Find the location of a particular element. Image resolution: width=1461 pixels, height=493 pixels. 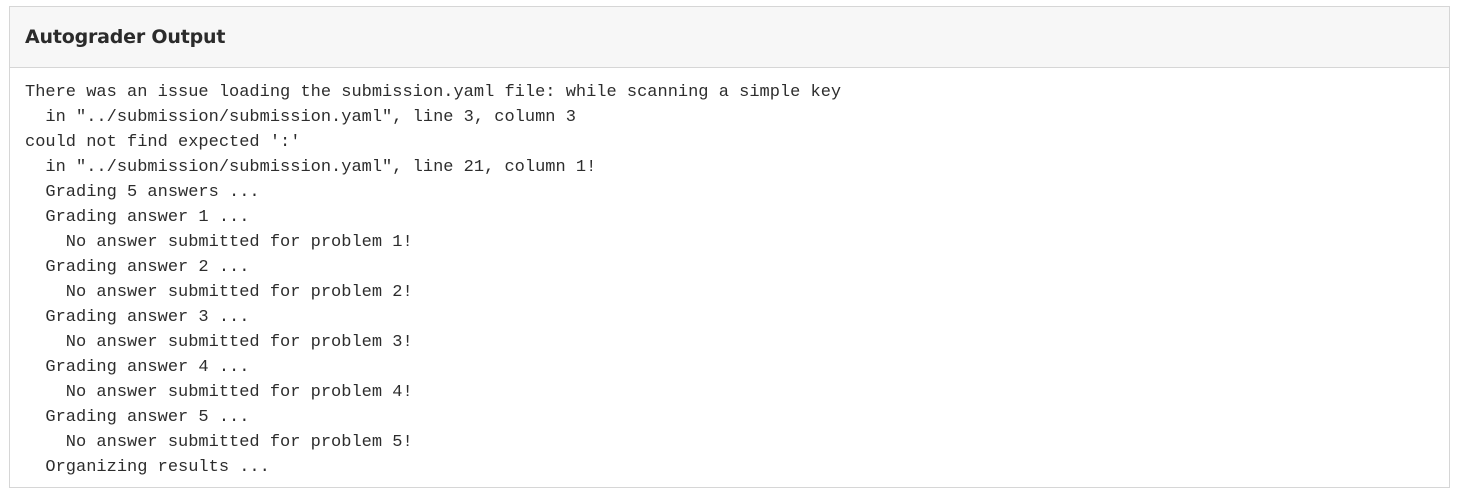

output-line: could not find expected ':' is located at coordinates (163, 142).